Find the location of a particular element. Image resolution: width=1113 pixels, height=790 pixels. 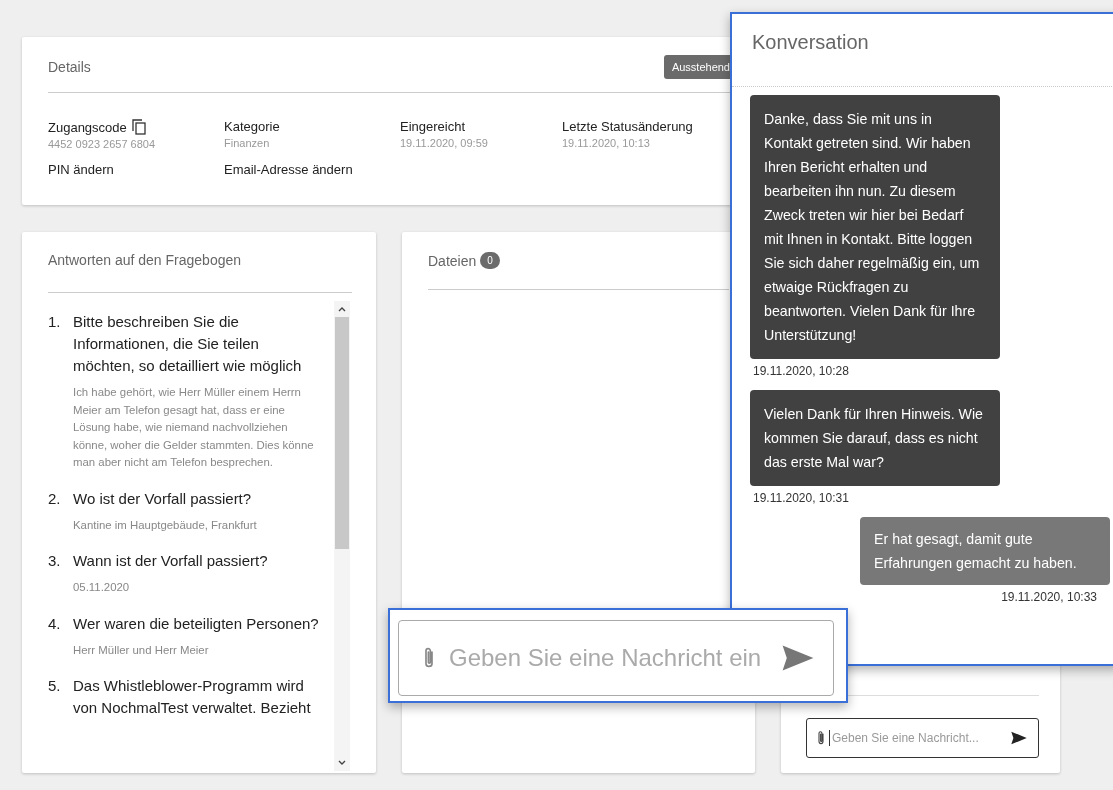

change-link: Email-Adresse ändern is located at coordinates (288, 169).